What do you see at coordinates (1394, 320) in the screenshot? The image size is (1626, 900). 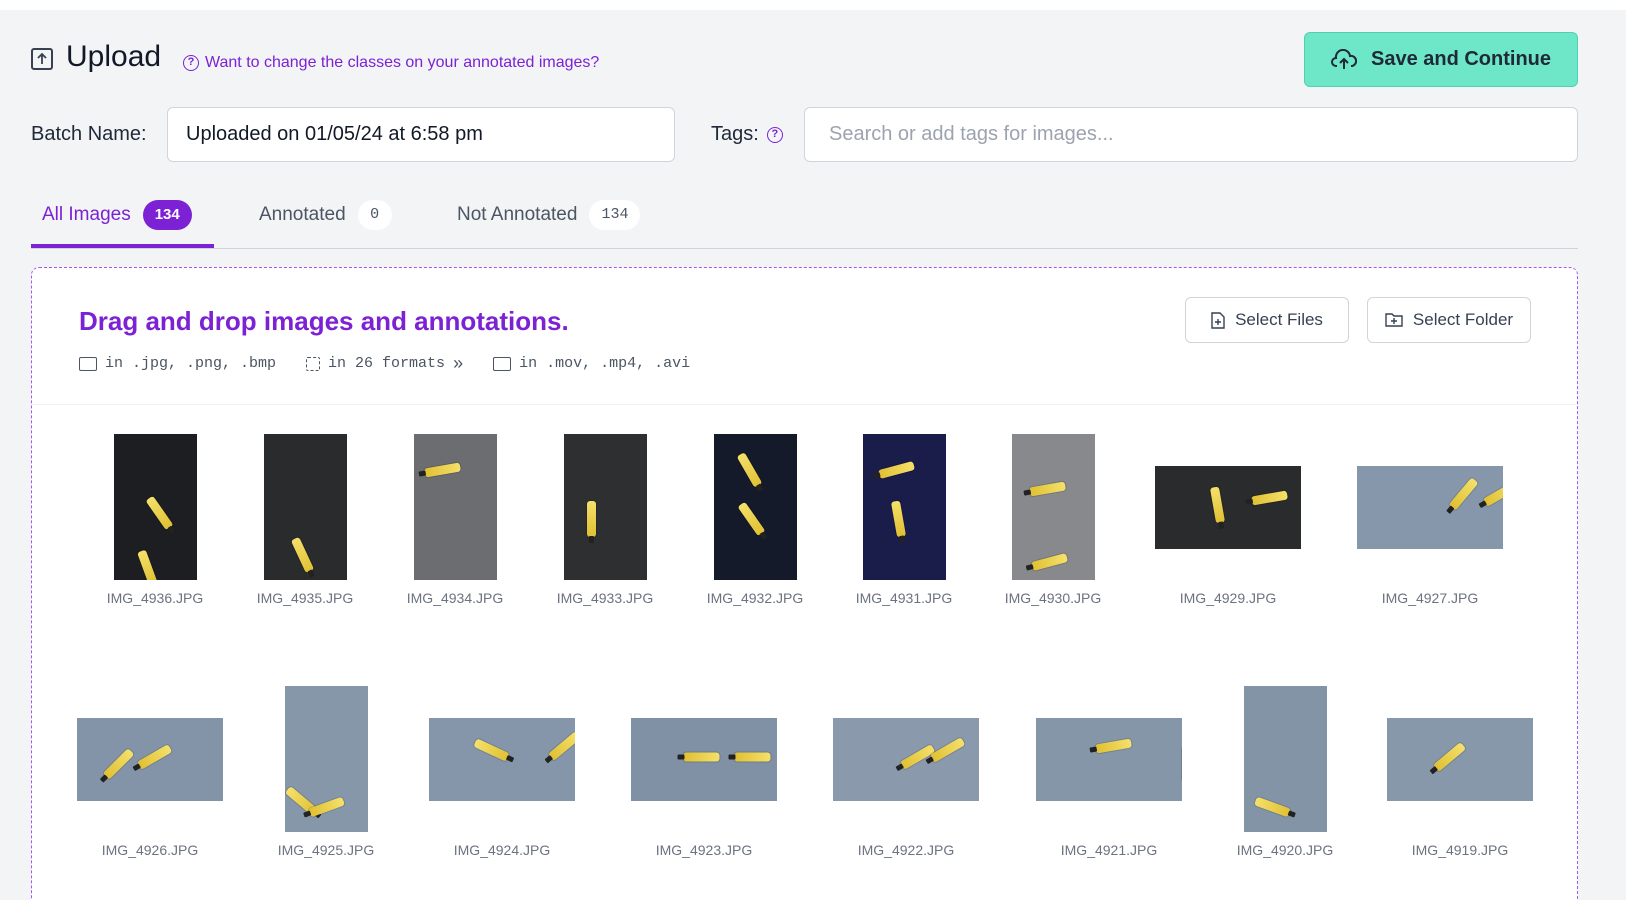 I see `folder-plus-icon` at bounding box center [1394, 320].